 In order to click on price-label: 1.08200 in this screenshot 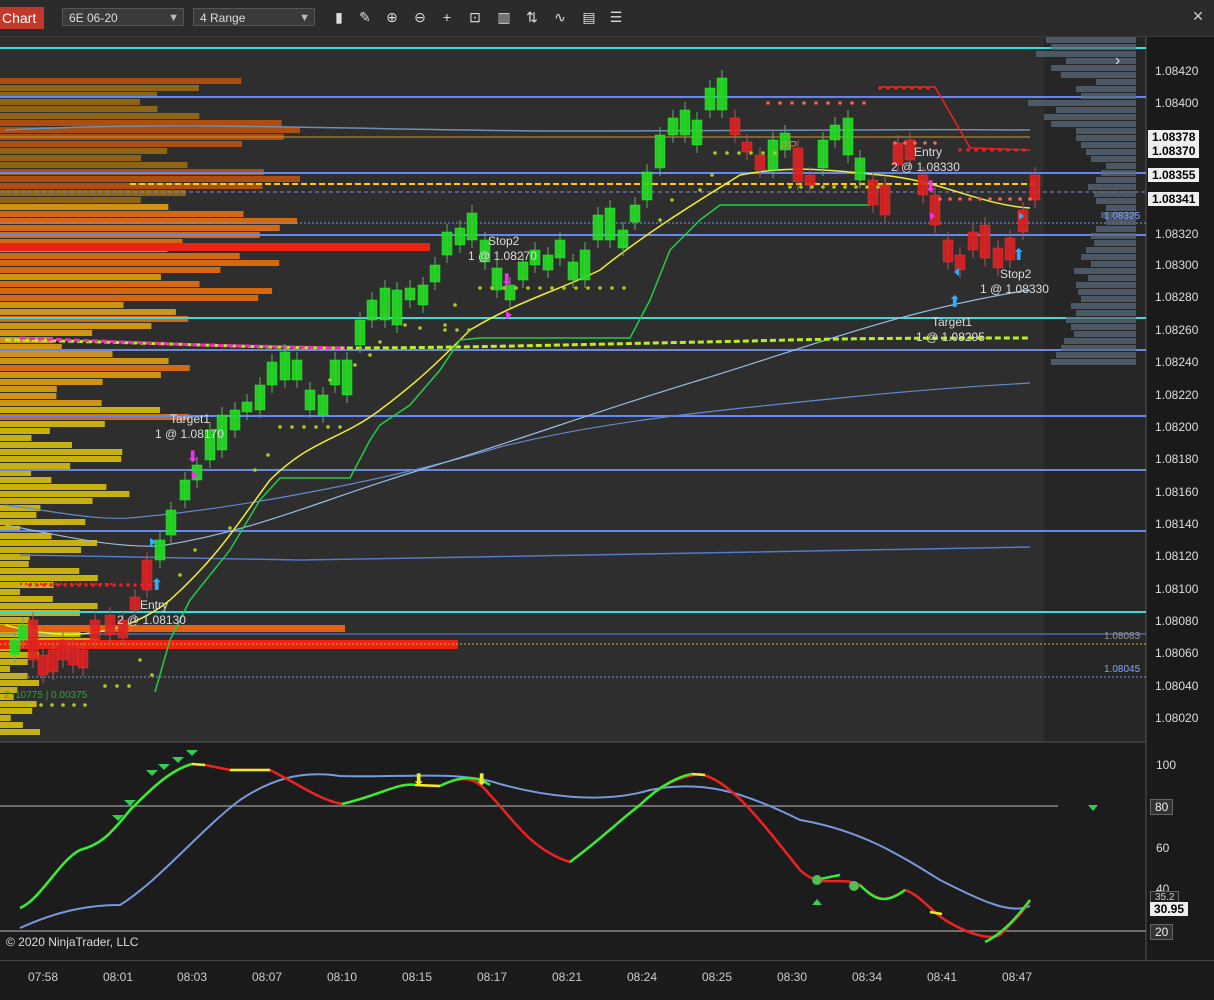, I will do `click(1177, 427)`.